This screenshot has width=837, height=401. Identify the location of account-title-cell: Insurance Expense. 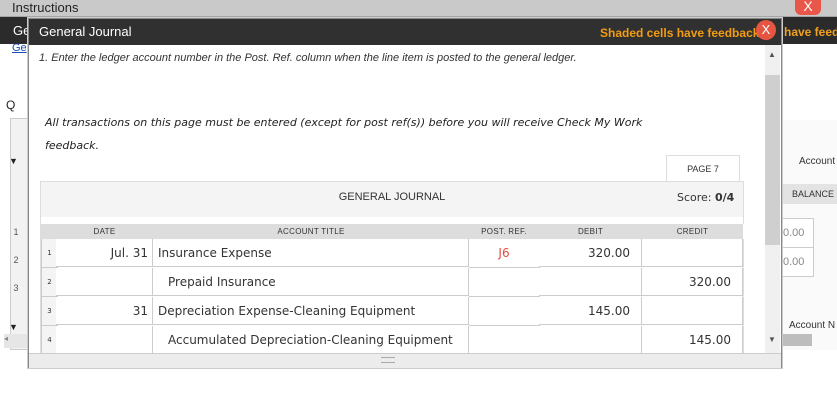
(311, 253).